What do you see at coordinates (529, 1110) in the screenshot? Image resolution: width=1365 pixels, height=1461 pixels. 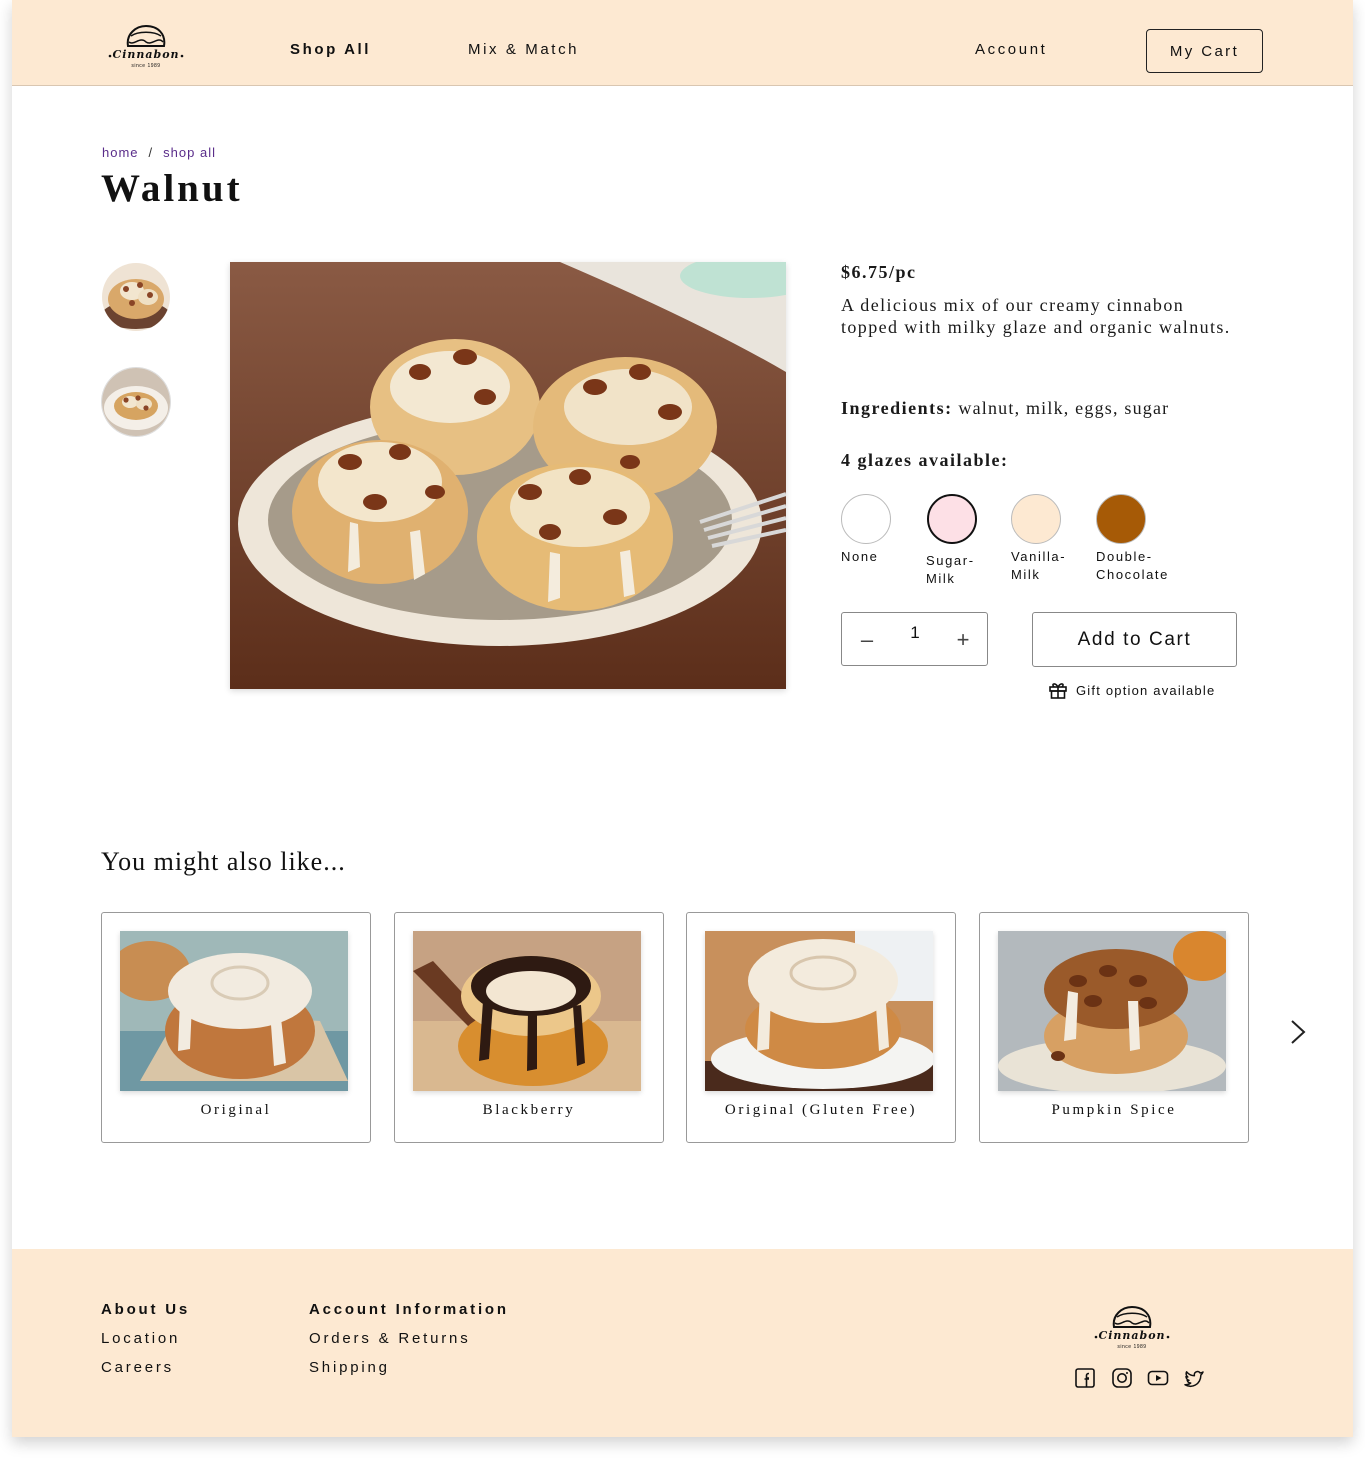 I see `product-card-label: Blackberry` at bounding box center [529, 1110].